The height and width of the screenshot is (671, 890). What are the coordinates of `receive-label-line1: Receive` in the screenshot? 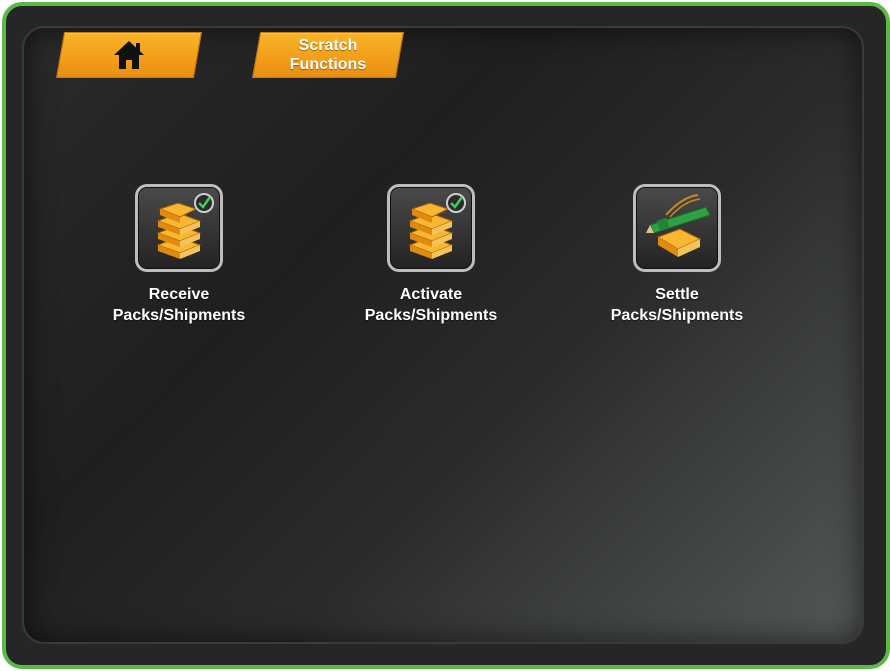 It's located at (179, 294).